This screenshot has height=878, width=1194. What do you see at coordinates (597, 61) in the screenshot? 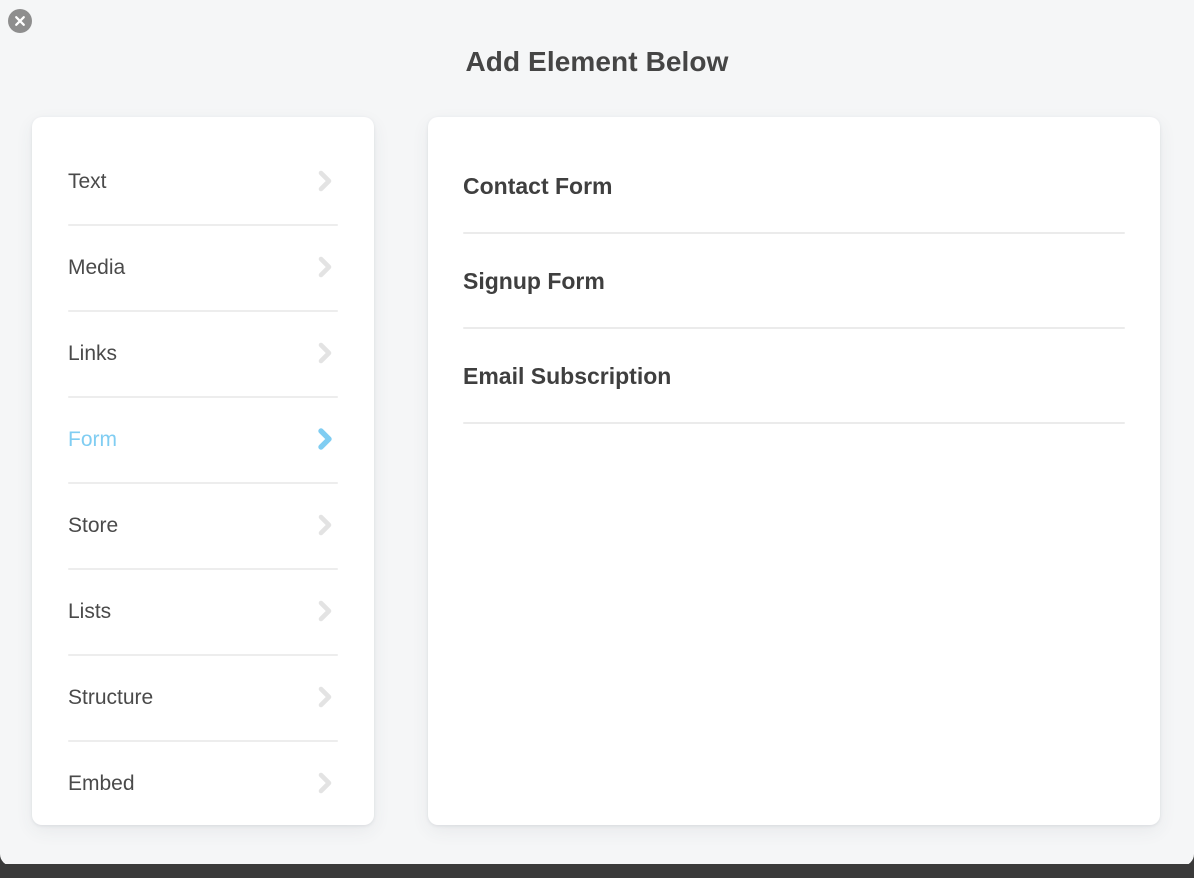
I see `page-title: Add Element Below` at bounding box center [597, 61].